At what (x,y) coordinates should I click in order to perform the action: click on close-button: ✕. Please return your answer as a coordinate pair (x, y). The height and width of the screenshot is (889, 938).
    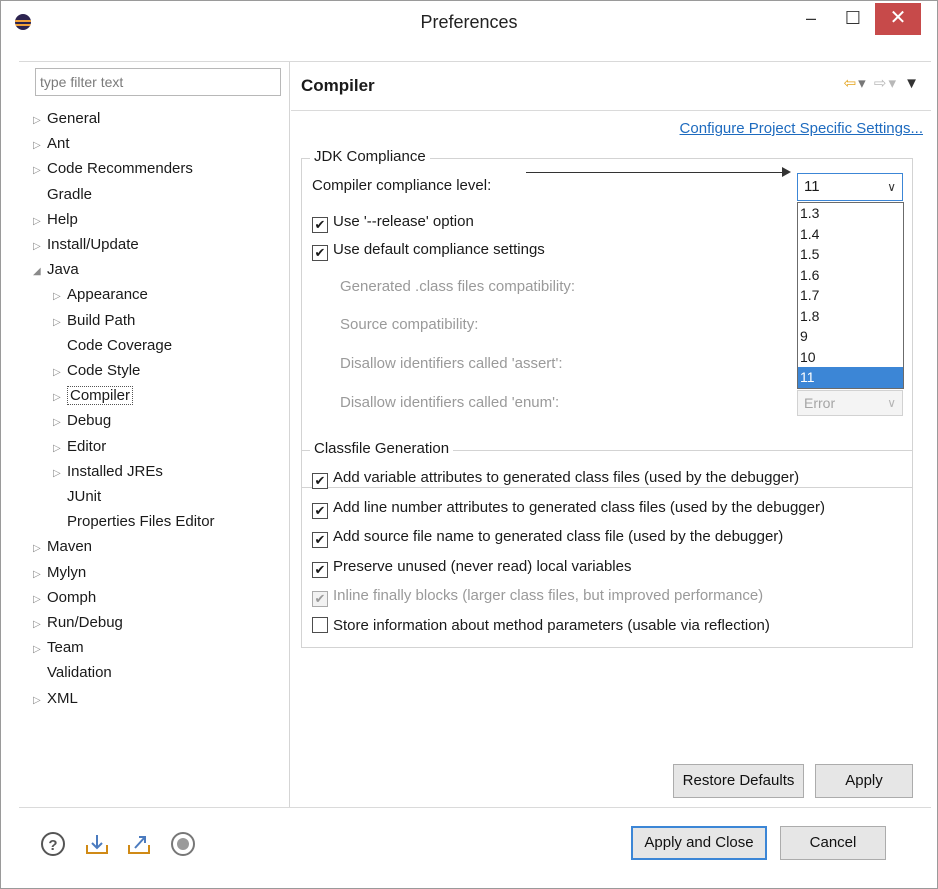
    Looking at the image, I should click on (898, 19).